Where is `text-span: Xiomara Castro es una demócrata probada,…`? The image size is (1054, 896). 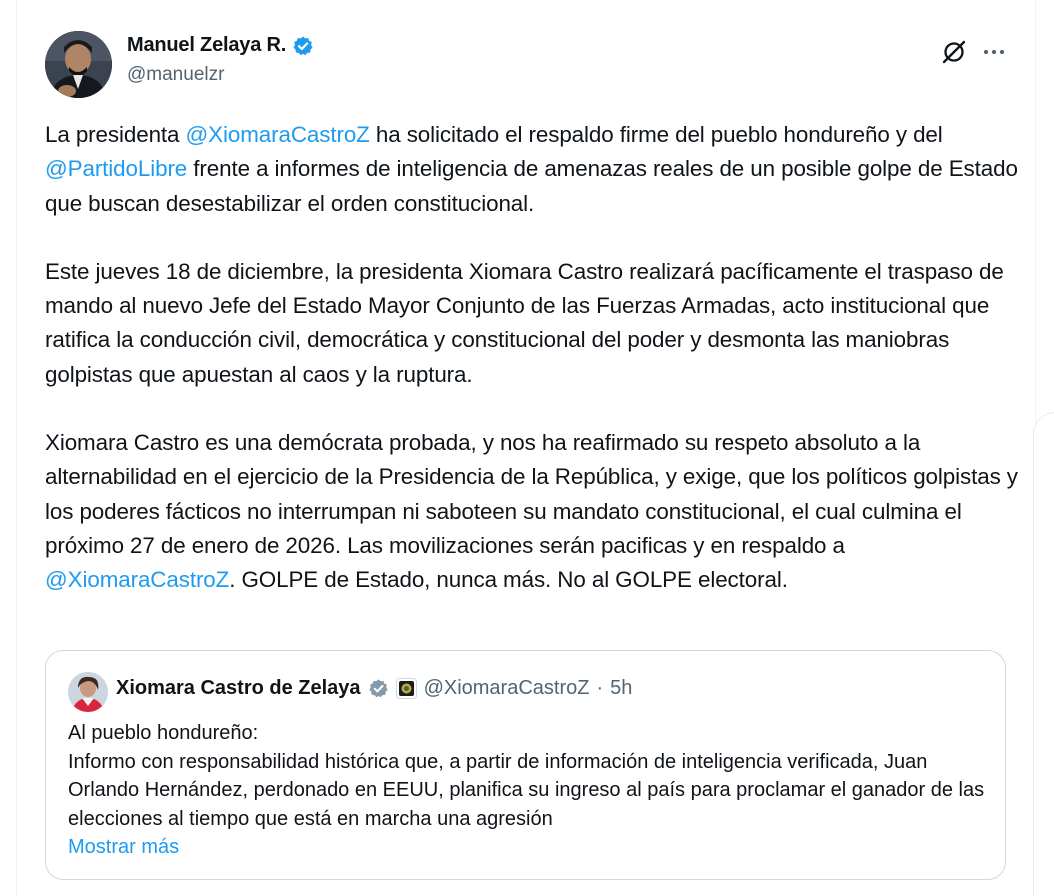
text-span: Xiomara Castro es una demócrata probada,… is located at coordinates (531, 494).